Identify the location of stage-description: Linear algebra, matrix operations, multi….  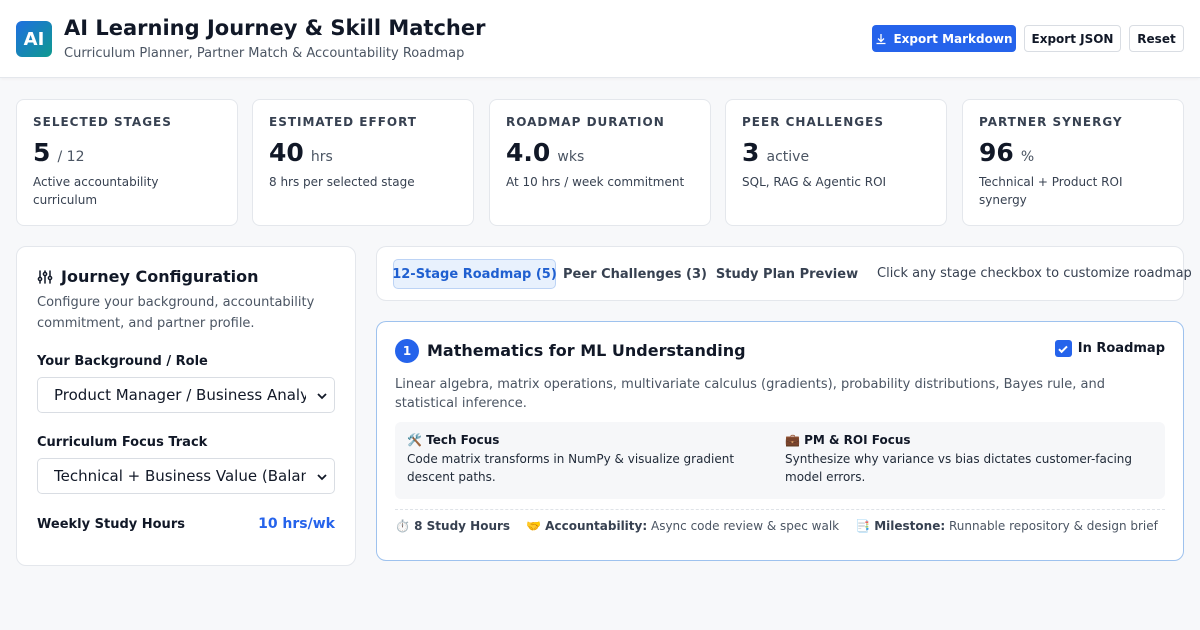
(750, 394).